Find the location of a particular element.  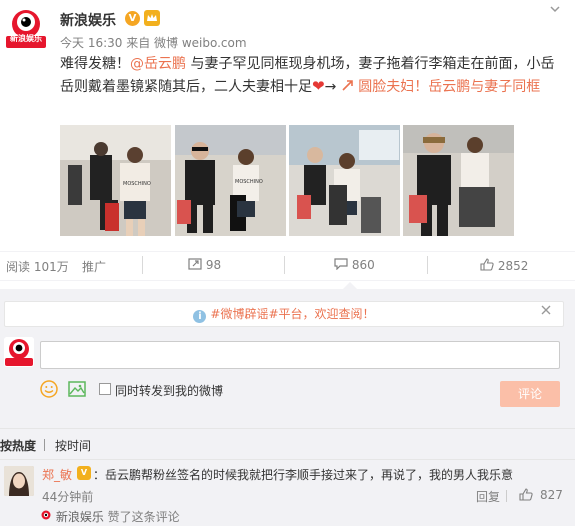

reply-button: 回复 is located at coordinates (488, 496).